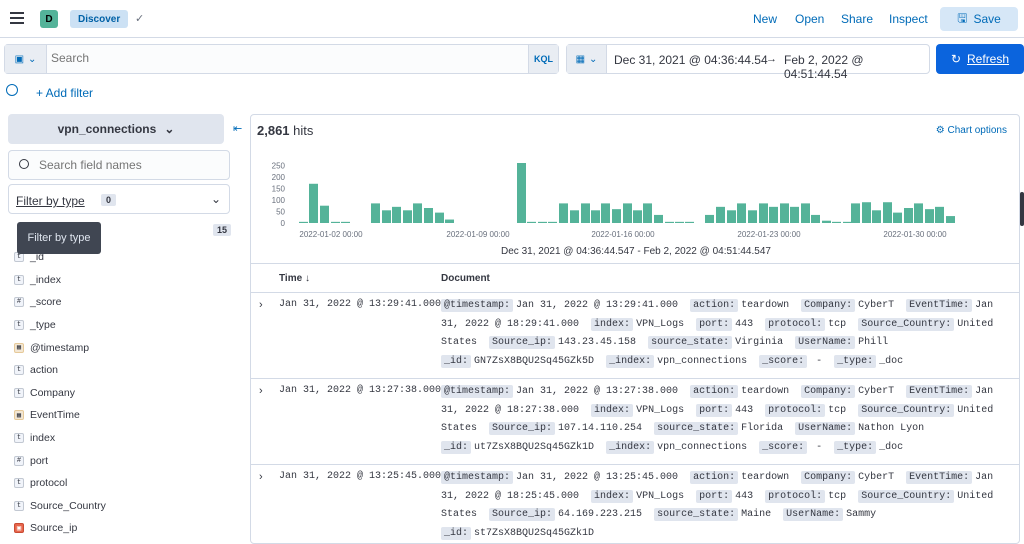  What do you see at coordinates (691, 60) in the screenshot?
I see `start-date: Dec 31, 2021 @ 04:36:44.54` at bounding box center [691, 60].